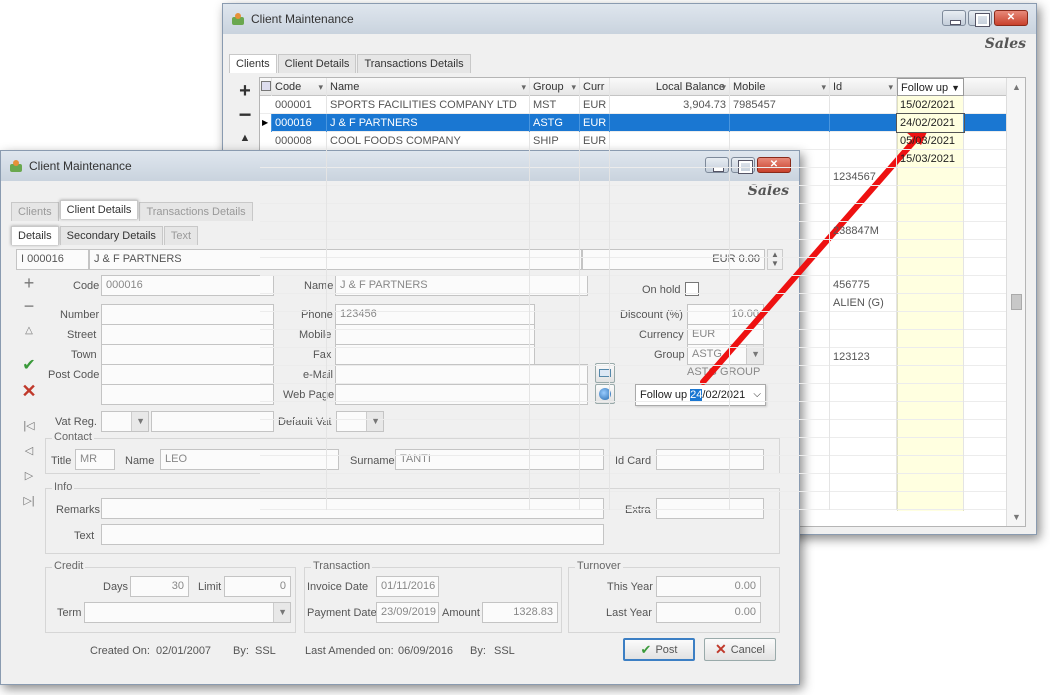  I want to click on table-row: ▶ 000016 J & F PARTNERS ASTG EUR 24/02/2021, so click(633, 123).